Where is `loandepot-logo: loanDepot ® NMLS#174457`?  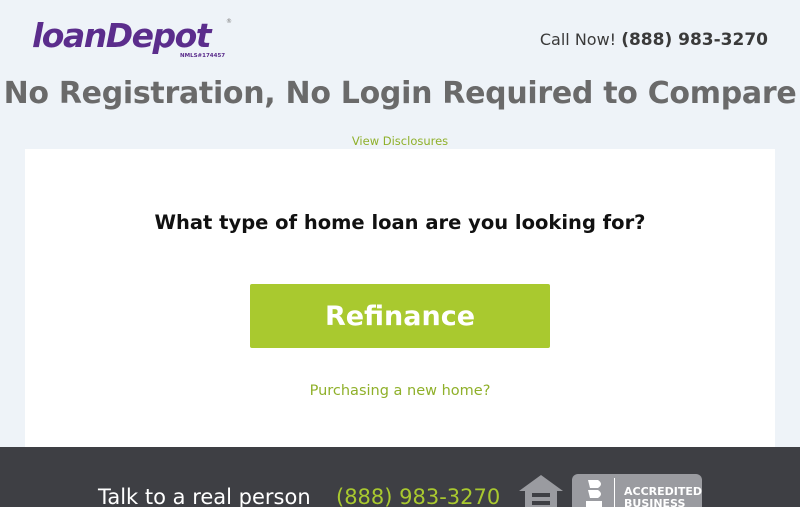 loandepot-logo: loanDepot ® NMLS#174457 is located at coordinates (132, 39).